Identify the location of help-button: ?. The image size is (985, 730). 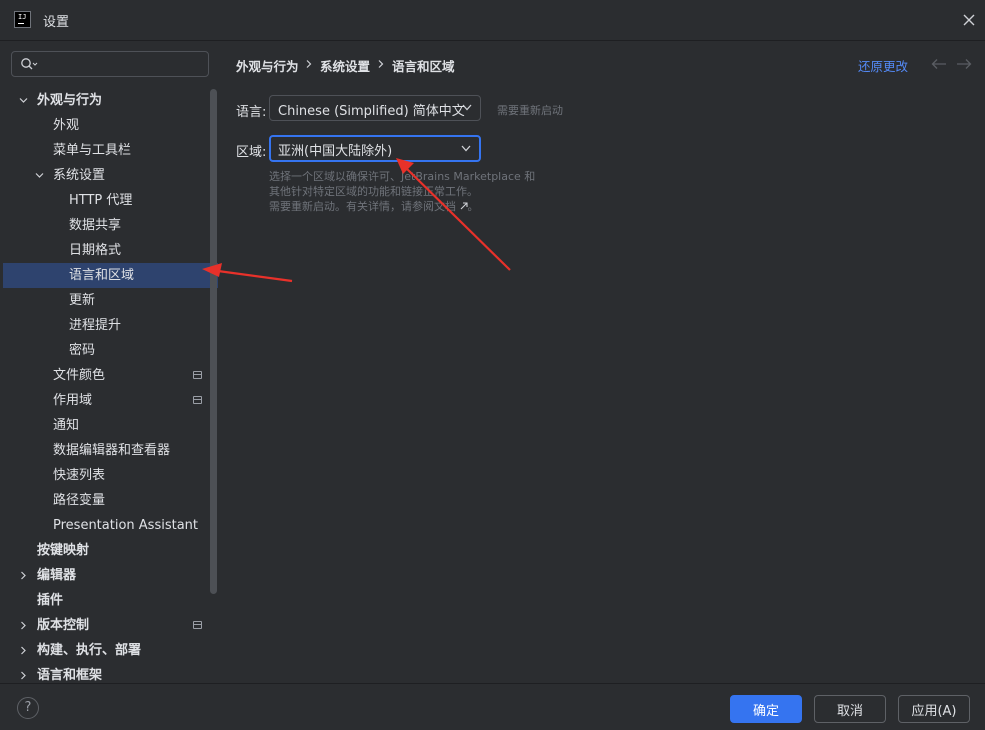
(28, 708).